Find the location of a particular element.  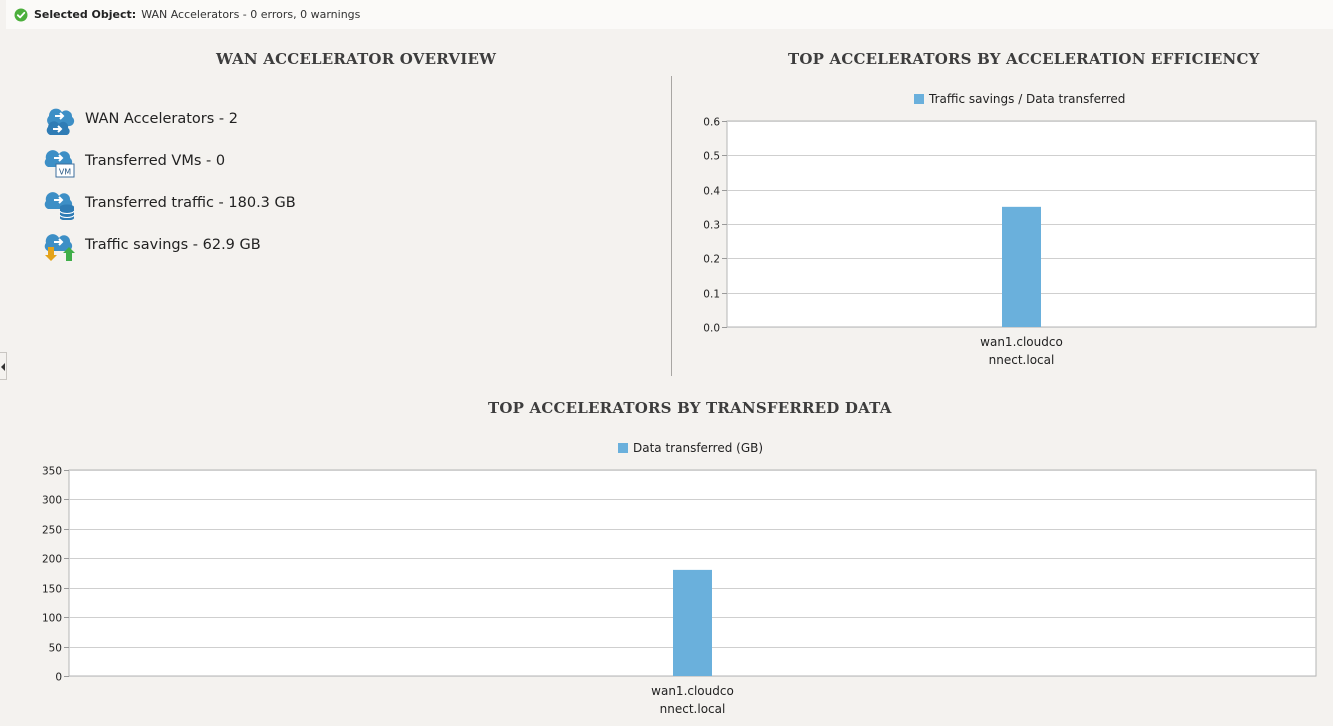

transferred-y-tick-label: 0 is located at coordinates (58, 678).